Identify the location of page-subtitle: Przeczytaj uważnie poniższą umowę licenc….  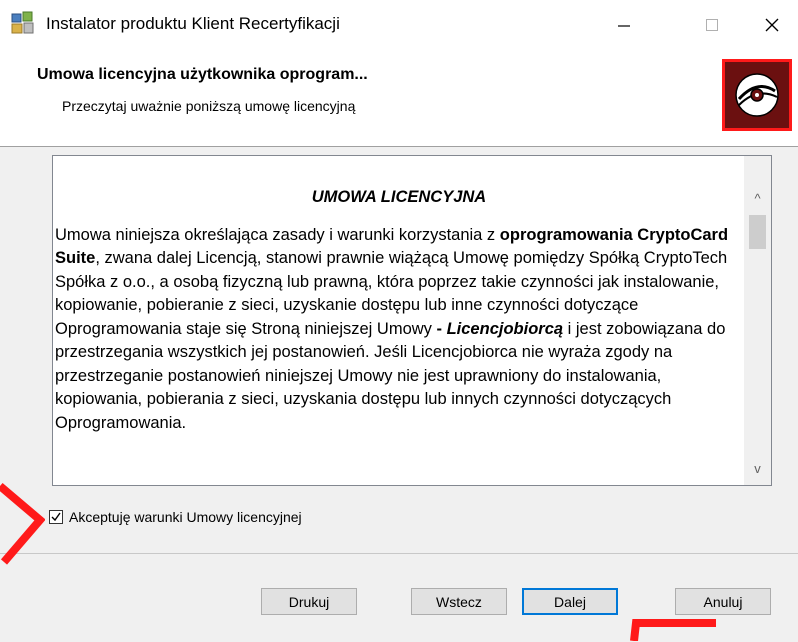
(209, 106).